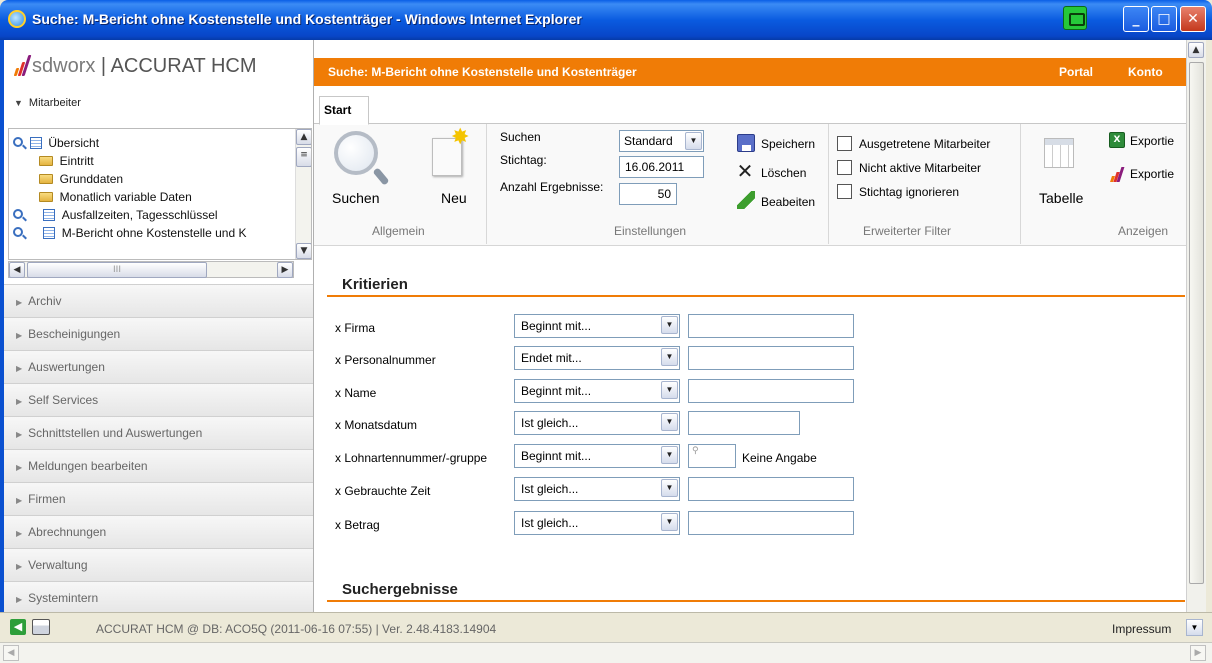  I want to click on internet-explorer-icon, so click(17, 19).